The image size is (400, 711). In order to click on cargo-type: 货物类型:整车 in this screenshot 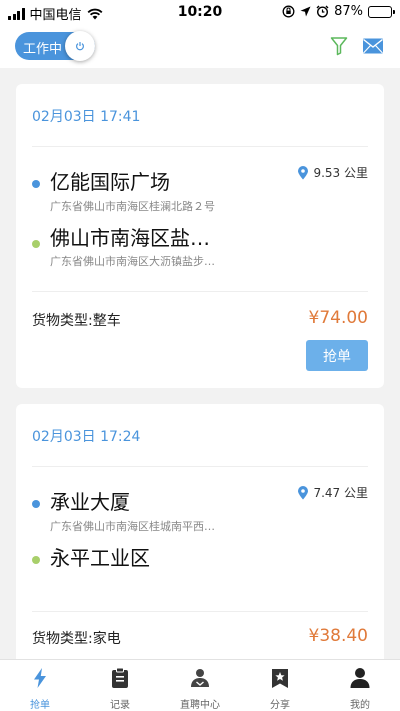, I will do `click(76, 320)`.